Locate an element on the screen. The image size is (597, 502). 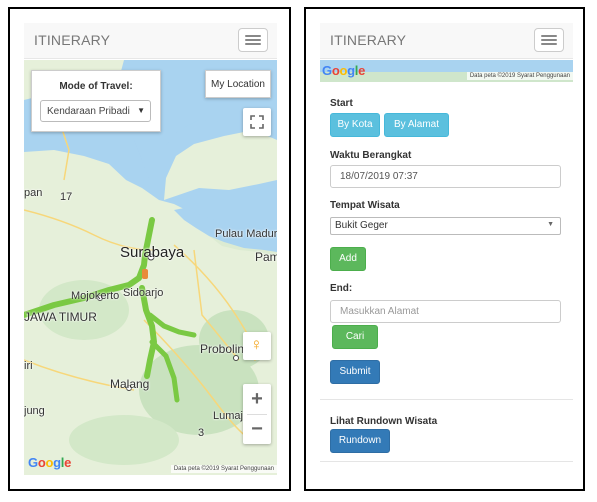
departure-time-input: 18/07/2019 07:37 is located at coordinates (445, 176).